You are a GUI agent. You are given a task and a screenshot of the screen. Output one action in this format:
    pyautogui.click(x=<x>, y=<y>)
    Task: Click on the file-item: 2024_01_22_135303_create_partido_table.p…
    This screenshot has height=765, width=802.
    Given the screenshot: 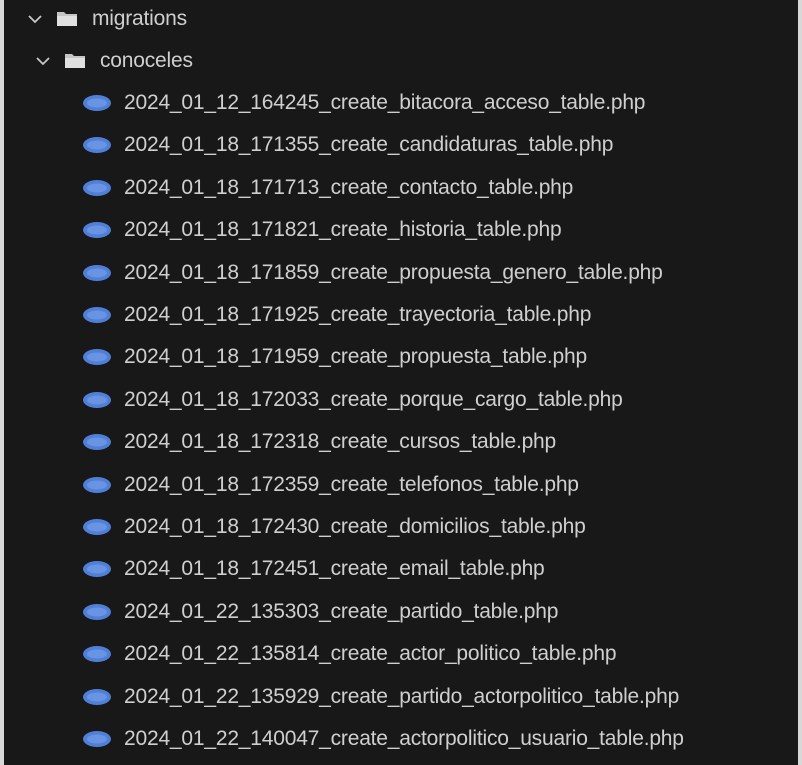 What is the action you would take?
    pyautogui.click(x=403, y=612)
    